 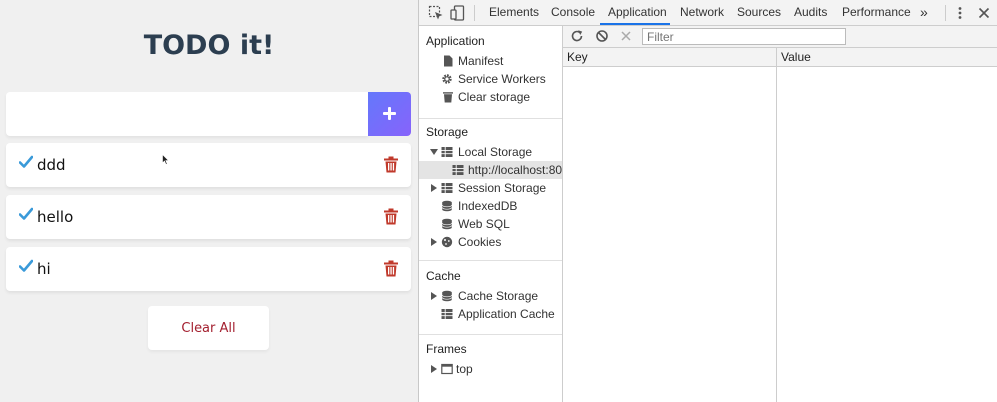 I want to click on sidebar-item-label: http://localhost:8080, so click(x=515, y=170).